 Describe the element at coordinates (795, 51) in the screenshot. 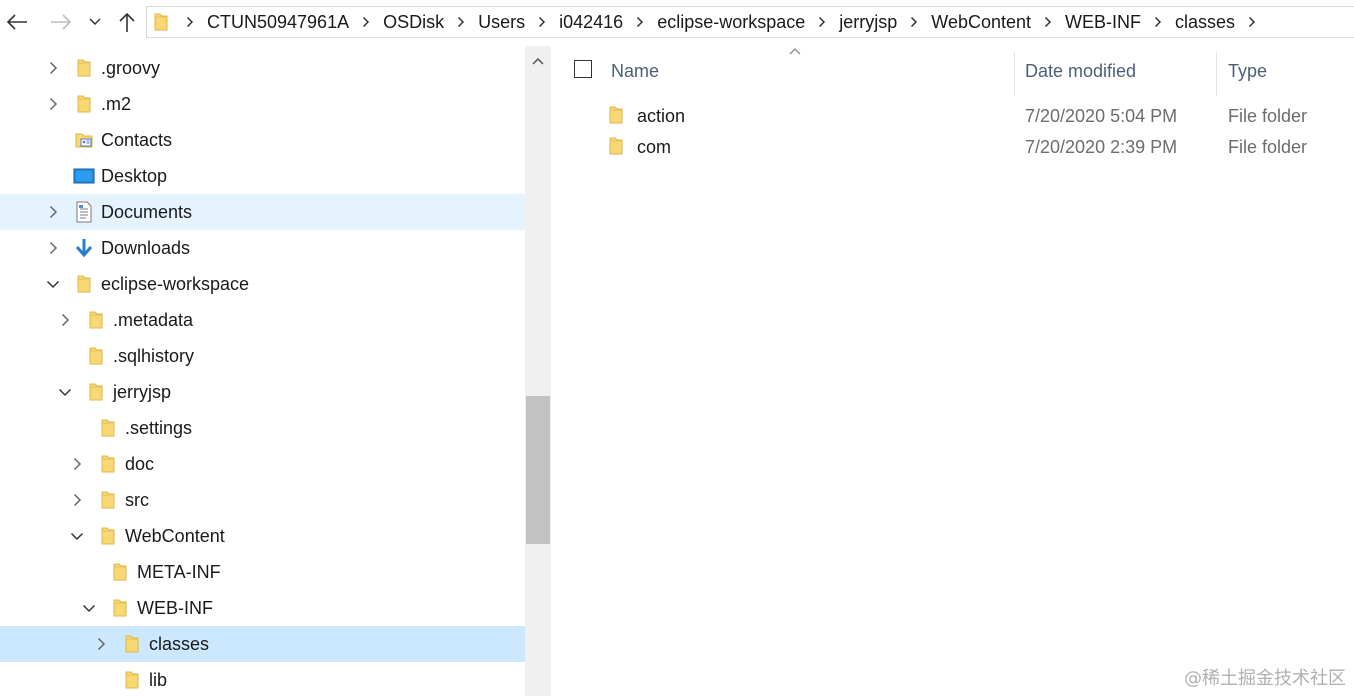

I see `sort-ascending-icon` at that location.